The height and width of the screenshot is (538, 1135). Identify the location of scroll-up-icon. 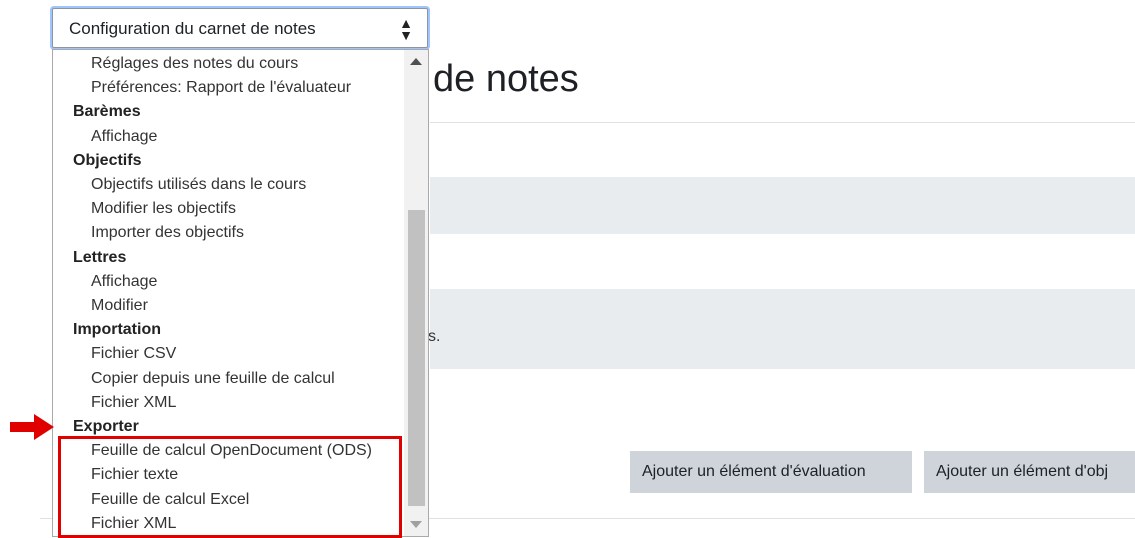
(416, 61).